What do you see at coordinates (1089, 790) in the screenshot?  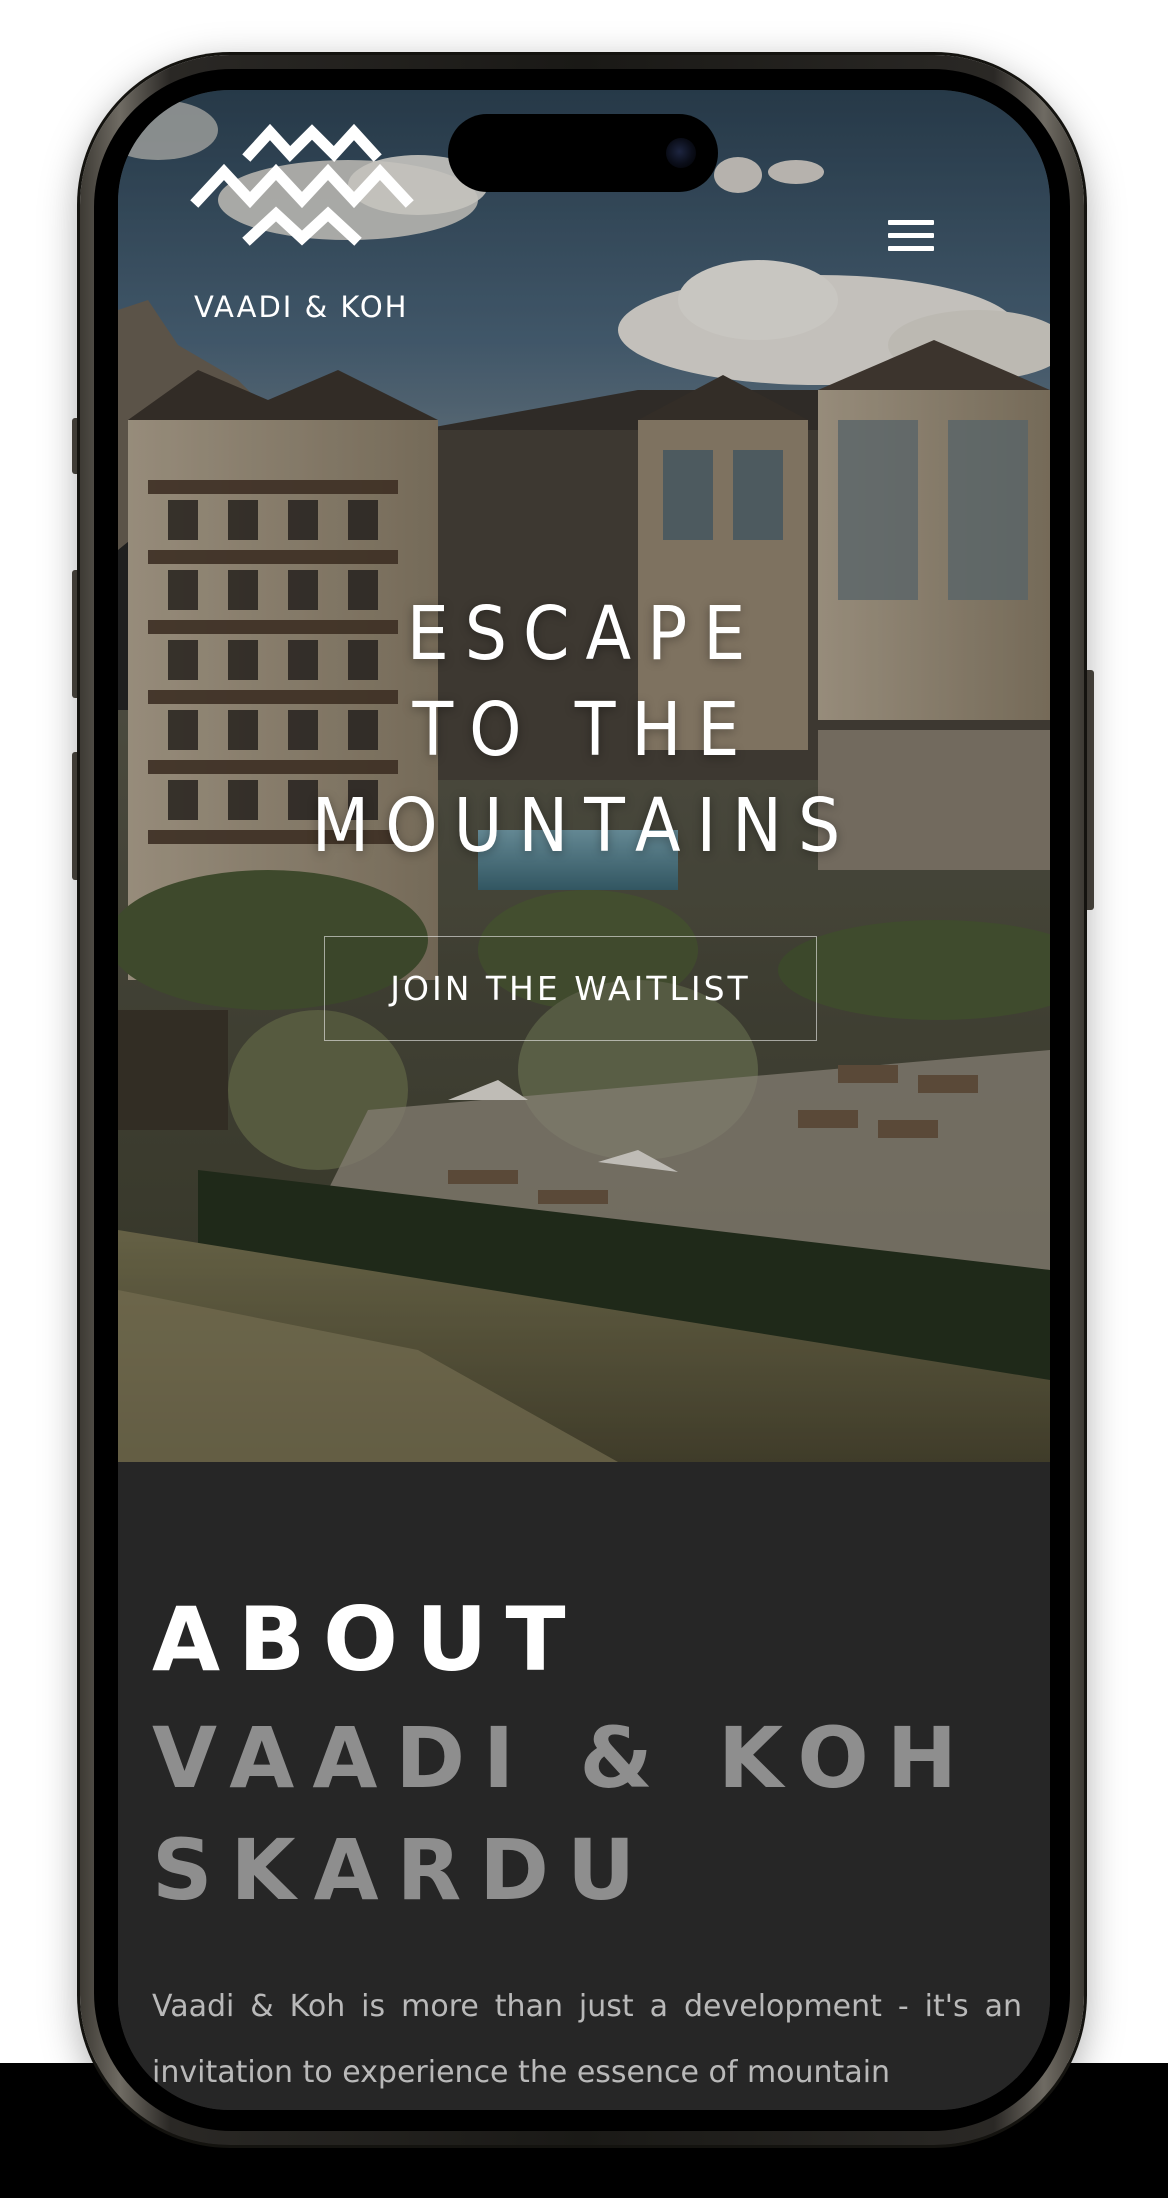 I see `phone-power-button` at bounding box center [1089, 790].